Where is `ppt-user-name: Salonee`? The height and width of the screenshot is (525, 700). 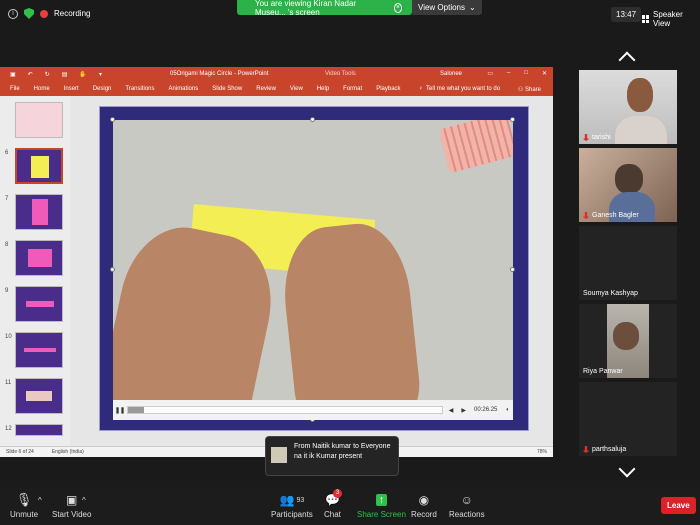
ppt-user-name: Salonee is located at coordinates (451, 74).